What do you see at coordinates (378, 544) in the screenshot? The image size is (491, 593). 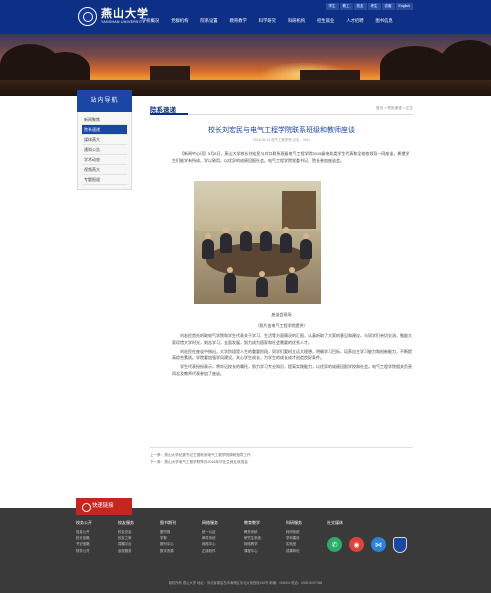 I see `share-icon: ⋈` at bounding box center [378, 544].